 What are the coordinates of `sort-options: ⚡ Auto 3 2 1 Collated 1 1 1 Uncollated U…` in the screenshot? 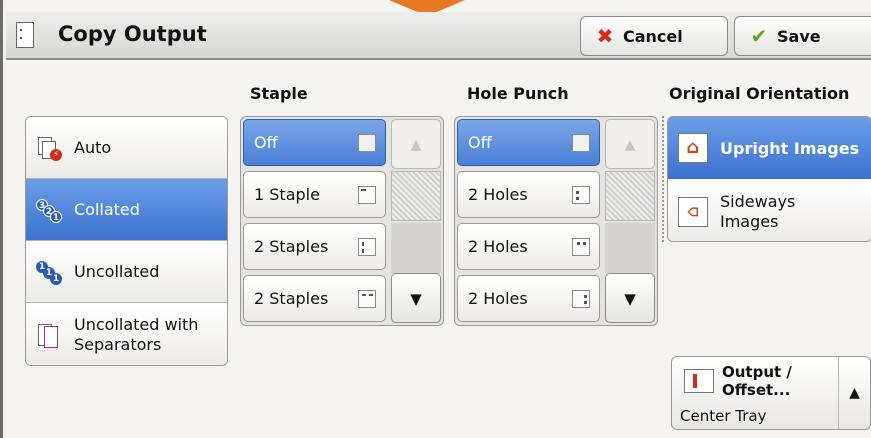 It's located at (126, 241).